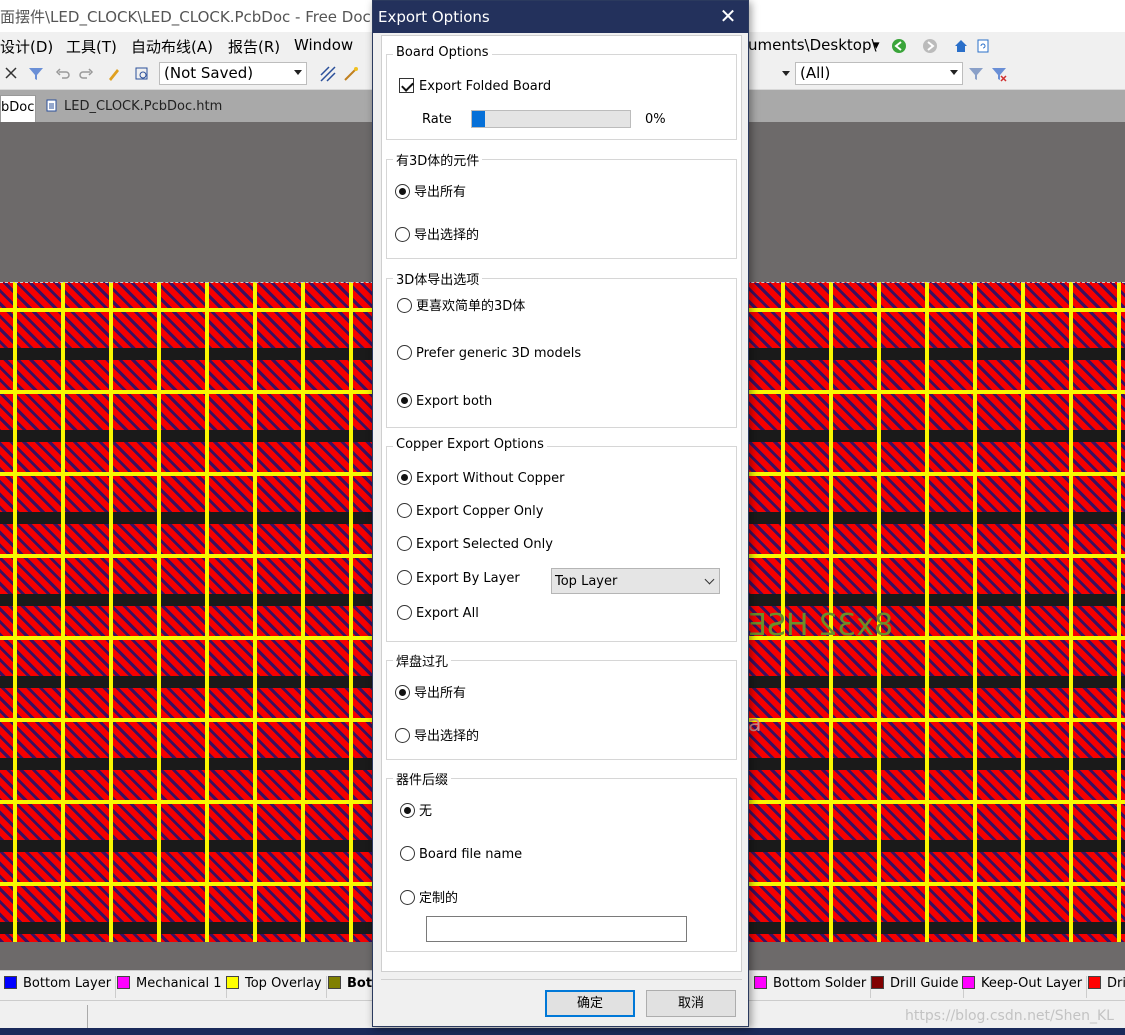 The height and width of the screenshot is (1035, 1125). Describe the element at coordinates (976, 74) in the screenshot. I see `filter-apply-icon` at that location.